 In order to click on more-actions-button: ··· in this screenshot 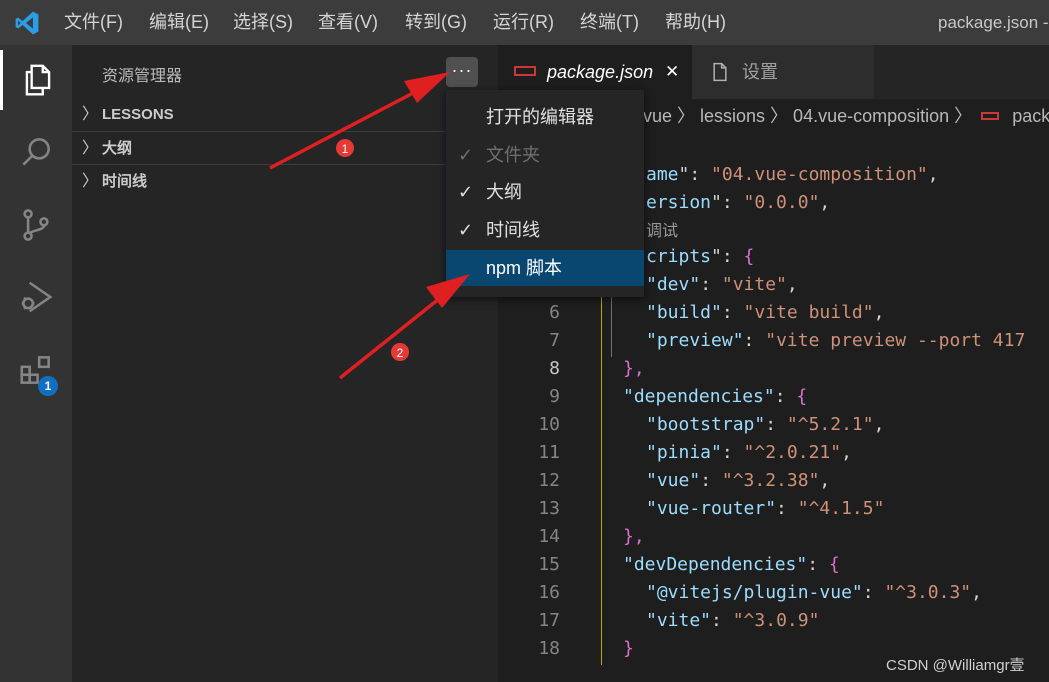, I will do `click(462, 72)`.